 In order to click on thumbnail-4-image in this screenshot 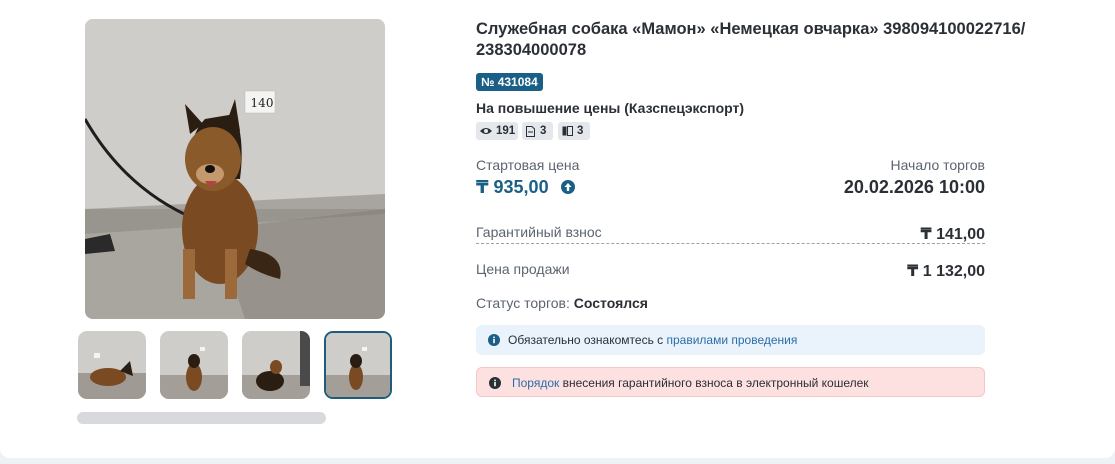, I will do `click(358, 365)`.